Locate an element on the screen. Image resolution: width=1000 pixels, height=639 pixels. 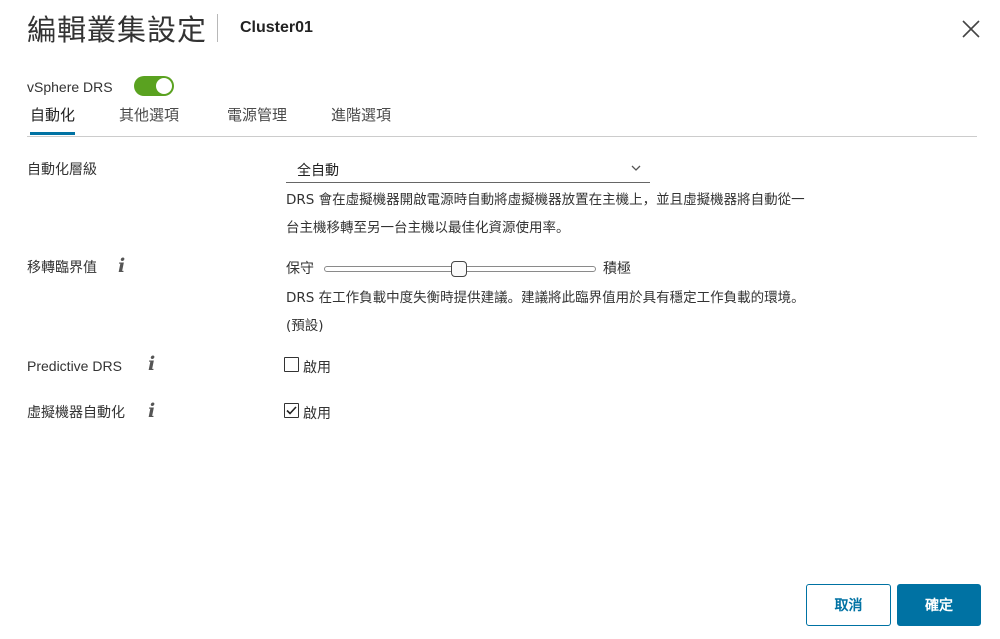
threshold-default-note: (預設) is located at coordinates (305, 326).